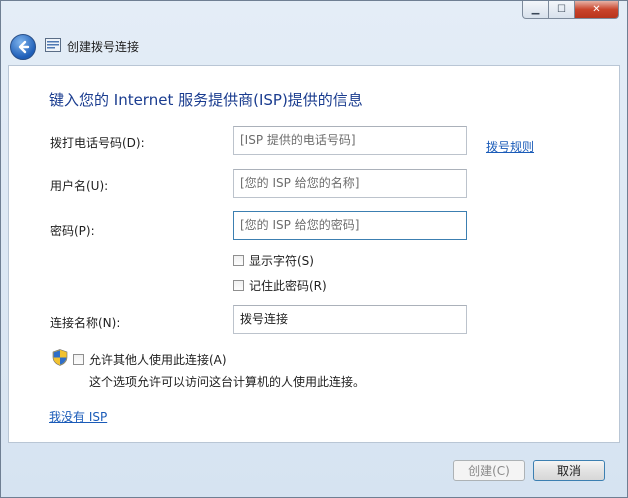 This screenshot has width=628, height=498. What do you see at coordinates (562, 10) in the screenshot?
I see `maximize-icon: ☐` at bounding box center [562, 10].